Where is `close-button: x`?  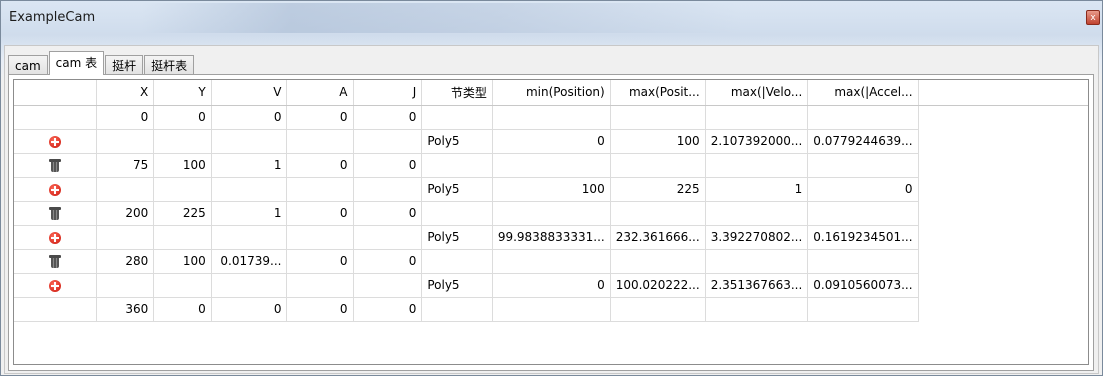
close-button: x is located at coordinates (1093, 17).